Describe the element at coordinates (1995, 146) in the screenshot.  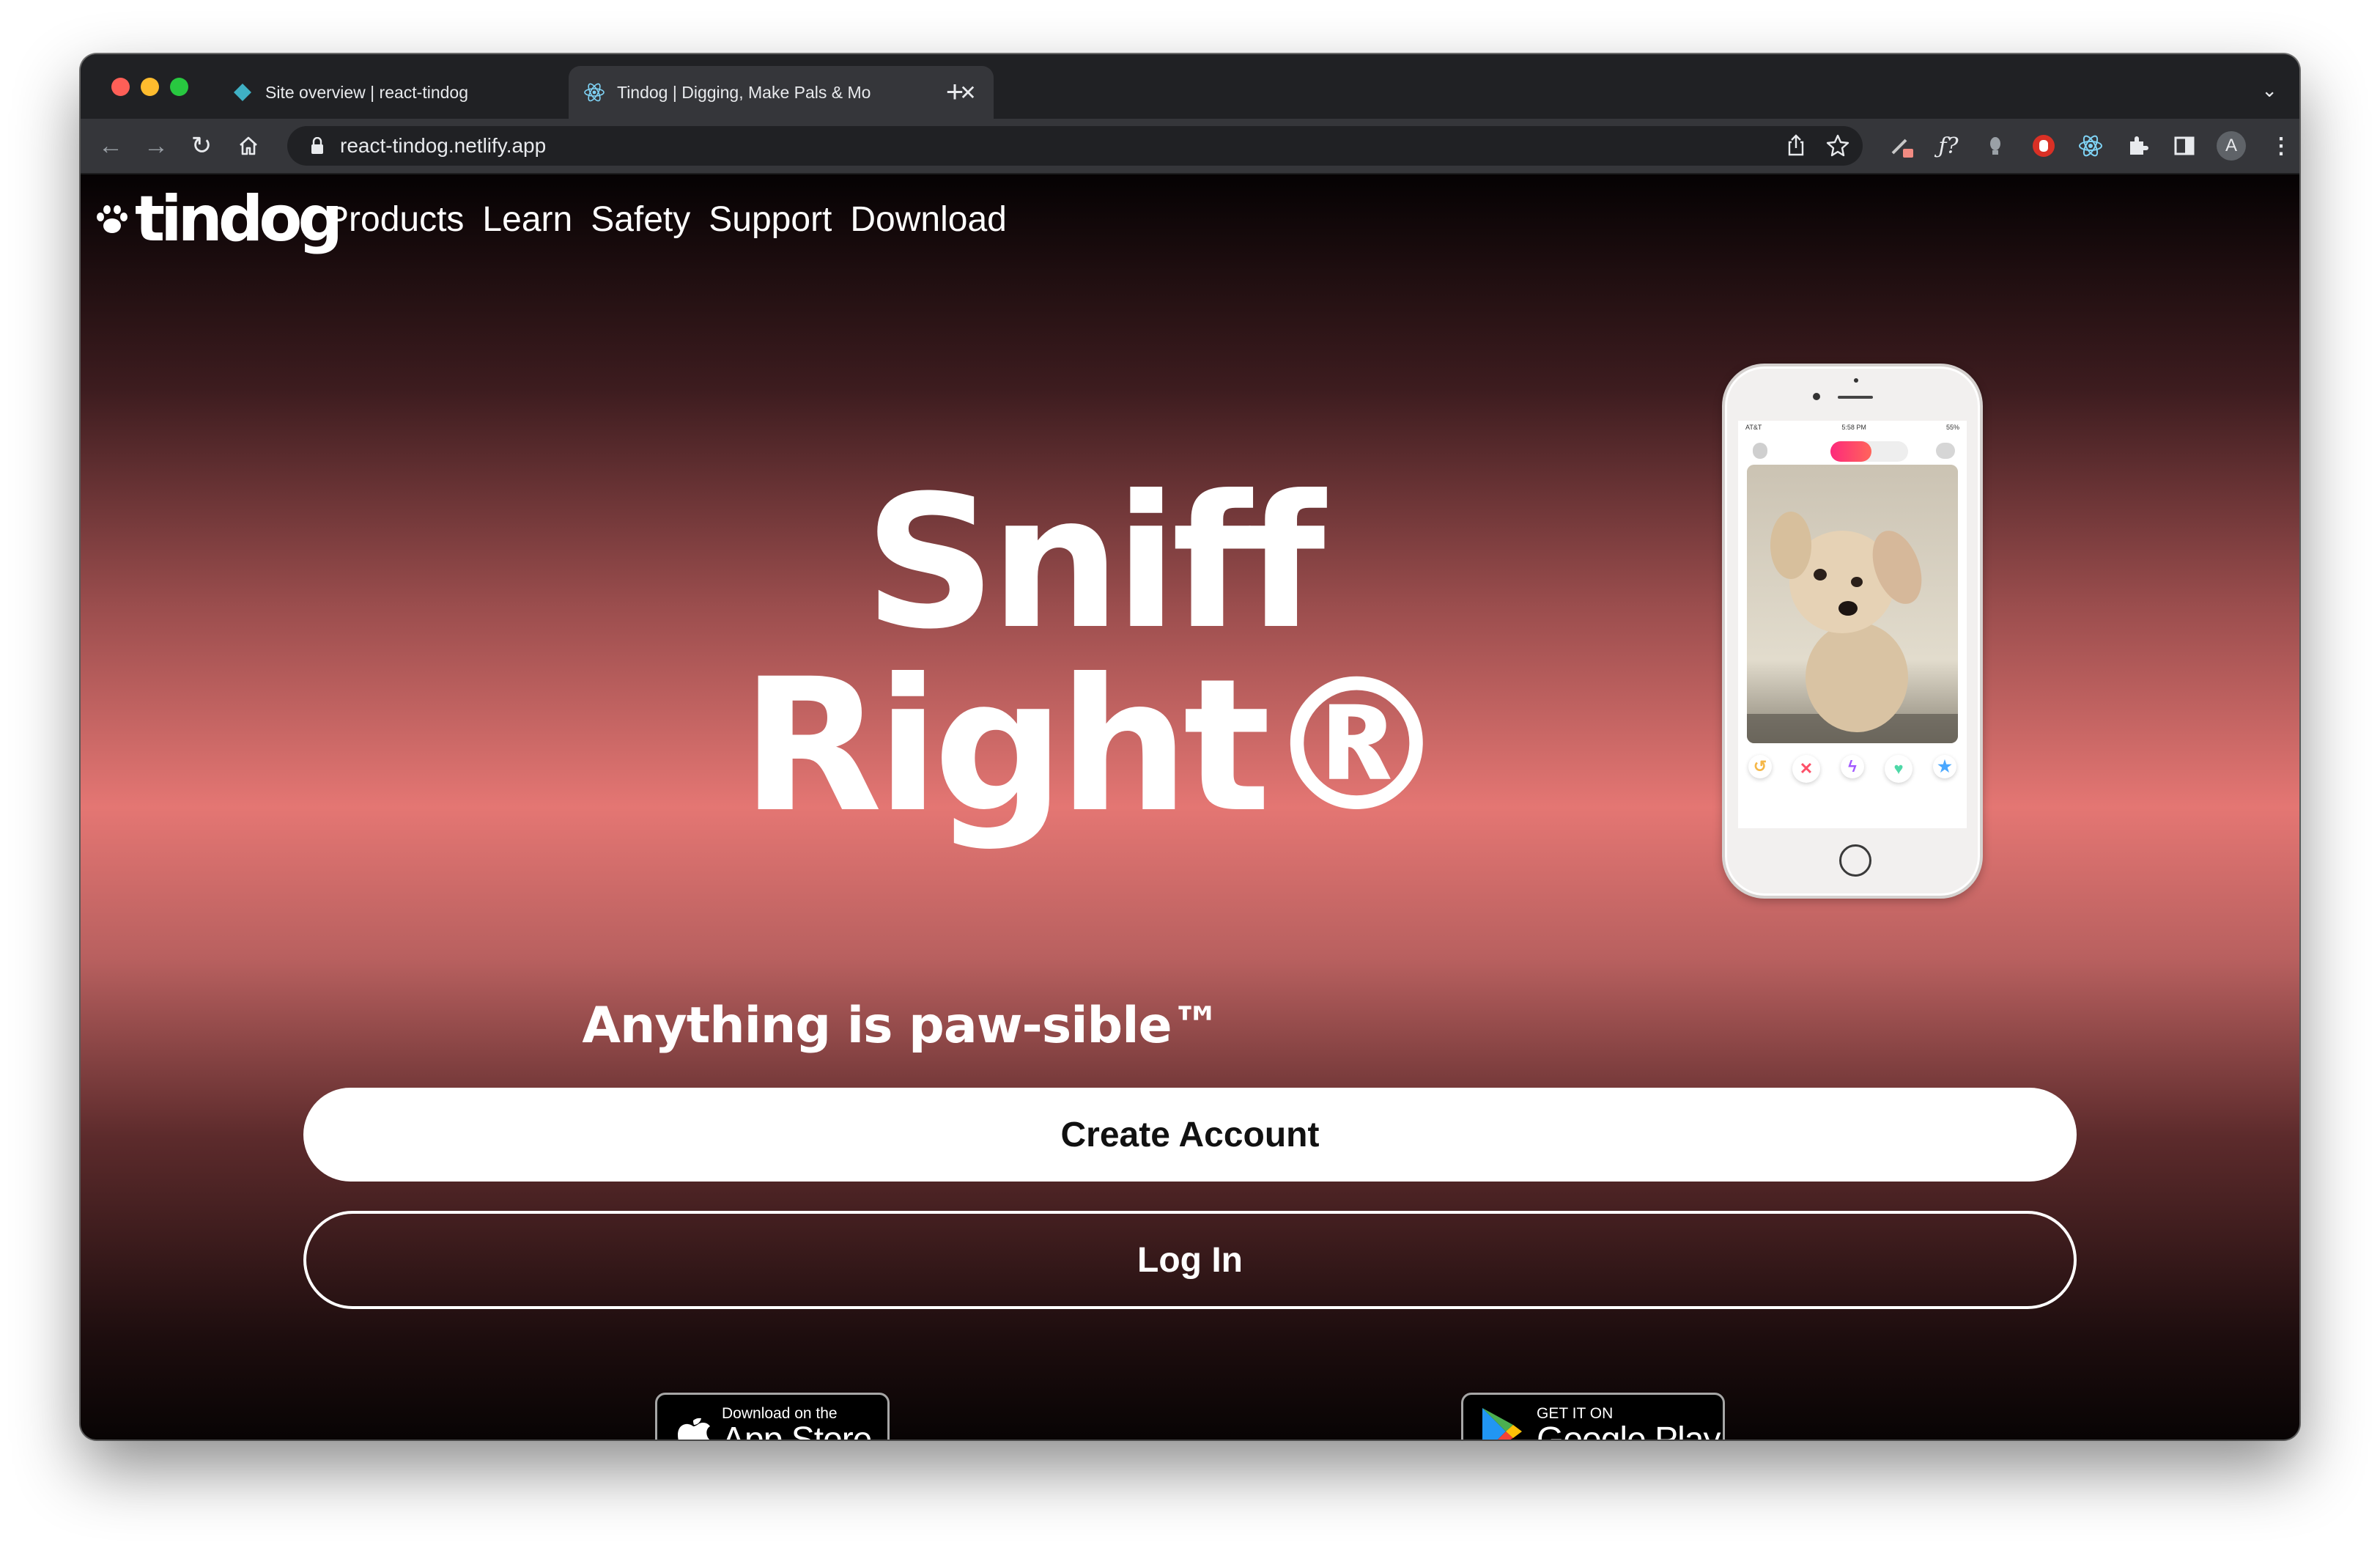
I see `lightbulb-extension-icon` at that location.